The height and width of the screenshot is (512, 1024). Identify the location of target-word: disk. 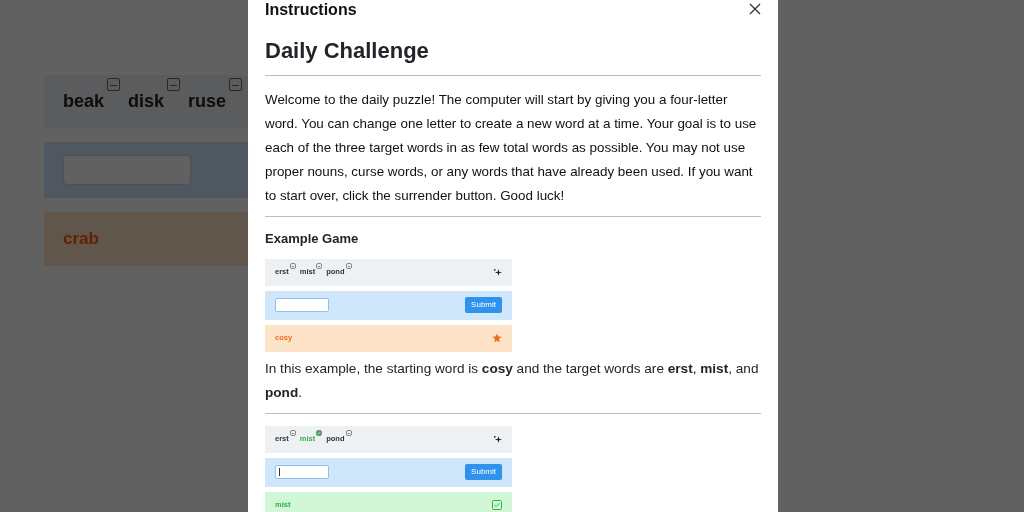
(146, 101).